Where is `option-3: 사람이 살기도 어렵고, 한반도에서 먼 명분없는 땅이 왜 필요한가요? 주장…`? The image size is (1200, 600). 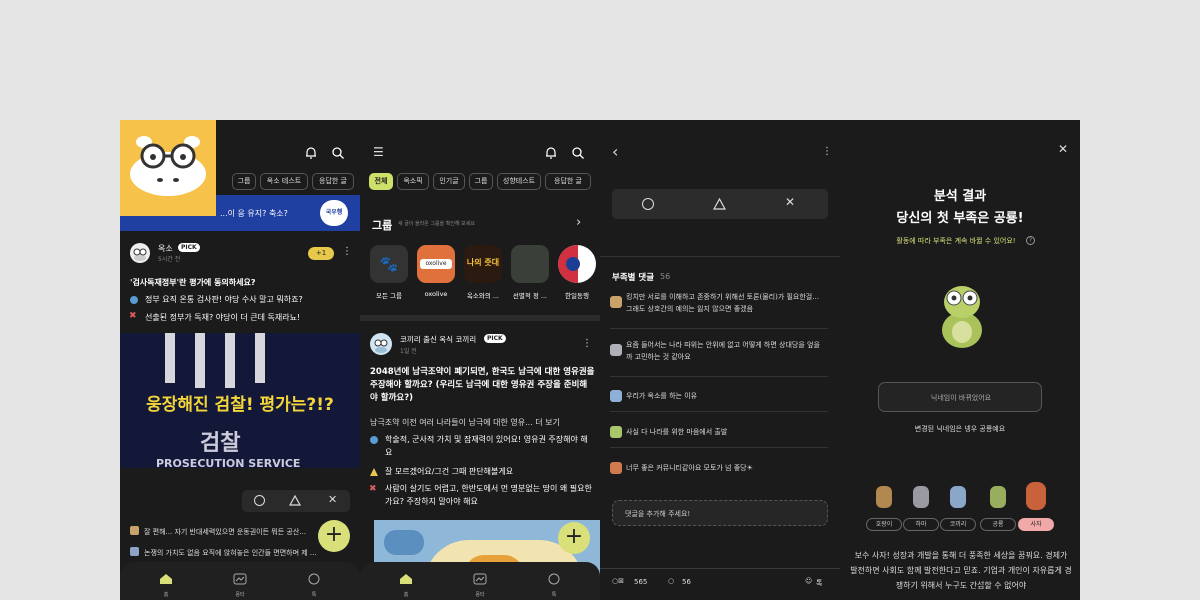 option-3: 사람이 살기도 어렵고, 한반도에서 먼 명분없는 땅이 왜 필요한가요? 주장… is located at coordinates (490, 495).